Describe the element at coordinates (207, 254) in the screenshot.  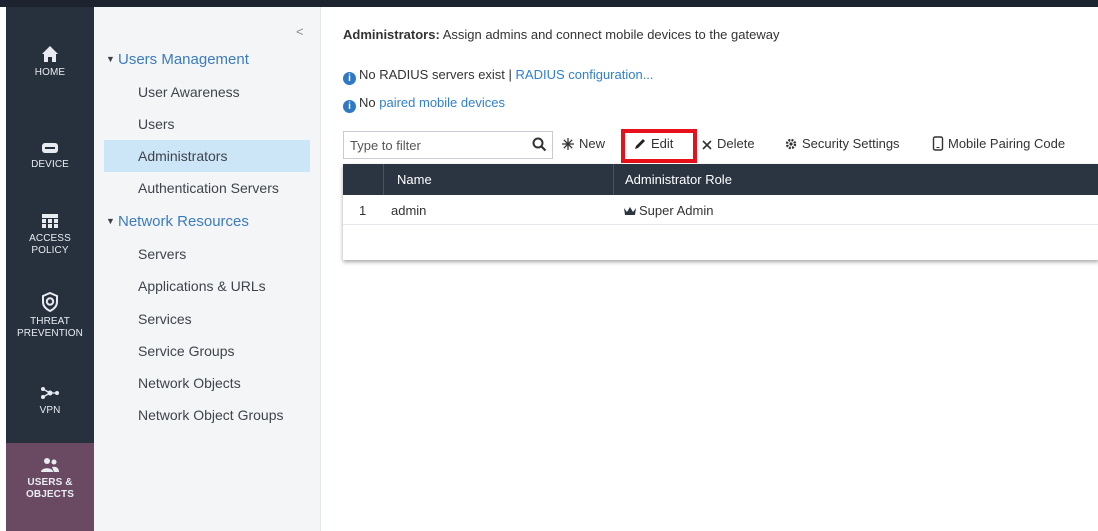
I see `tree-item-servers: Servers` at that location.